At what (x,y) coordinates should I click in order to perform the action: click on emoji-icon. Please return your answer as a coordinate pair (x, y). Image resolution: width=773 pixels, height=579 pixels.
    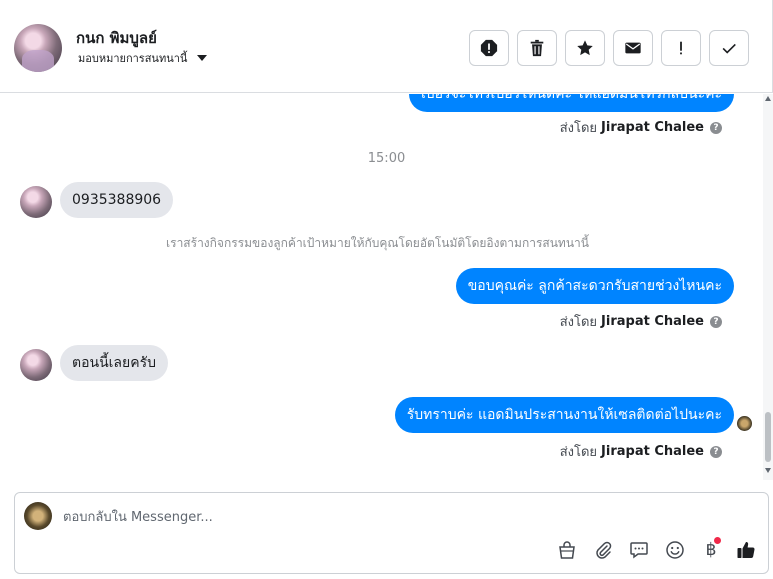
    Looking at the image, I should click on (675, 550).